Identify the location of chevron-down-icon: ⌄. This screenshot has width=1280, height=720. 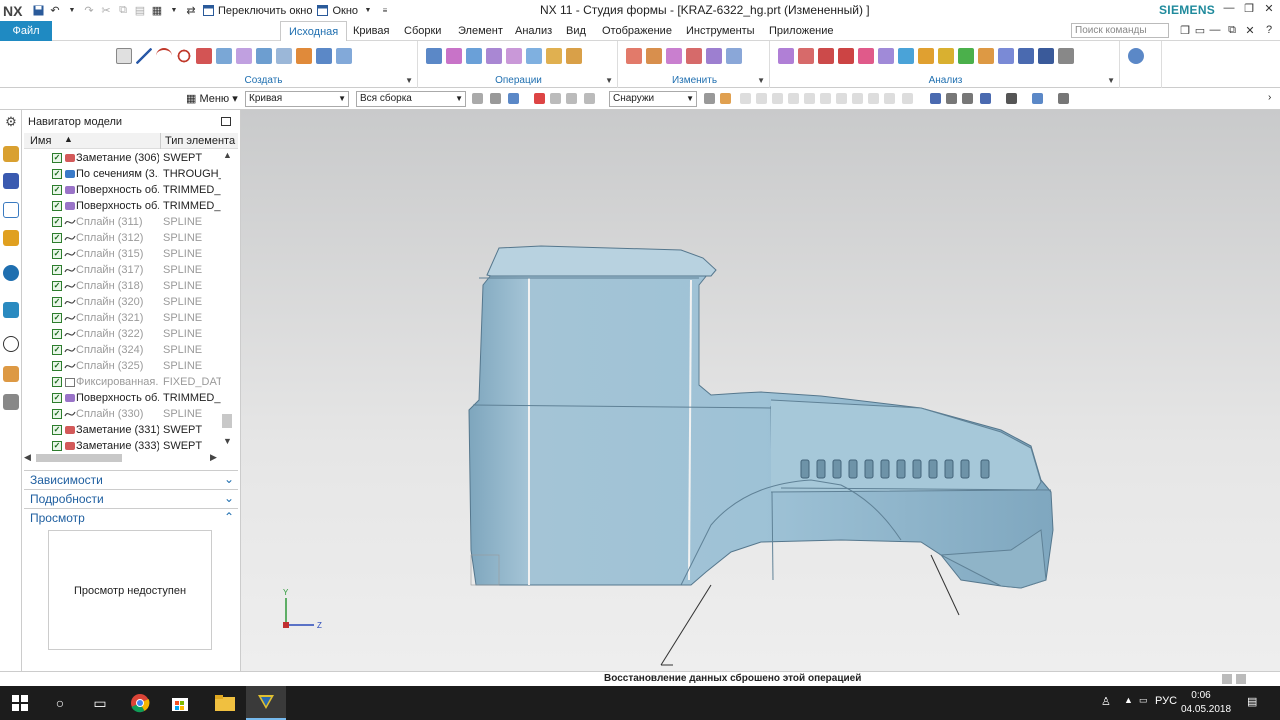
(229, 498).